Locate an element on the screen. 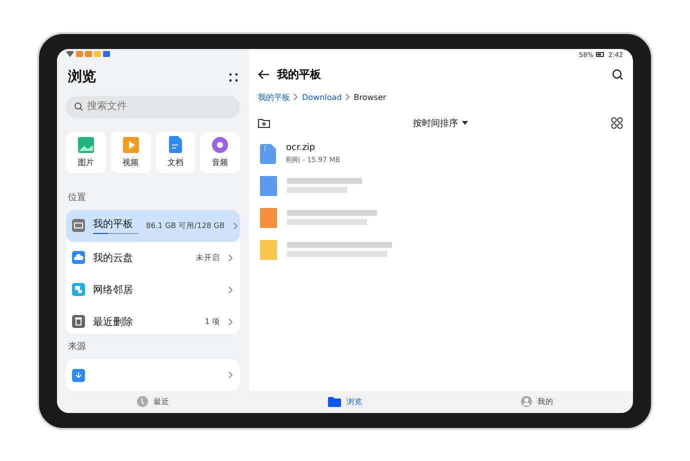  person-icon is located at coordinates (526, 401).